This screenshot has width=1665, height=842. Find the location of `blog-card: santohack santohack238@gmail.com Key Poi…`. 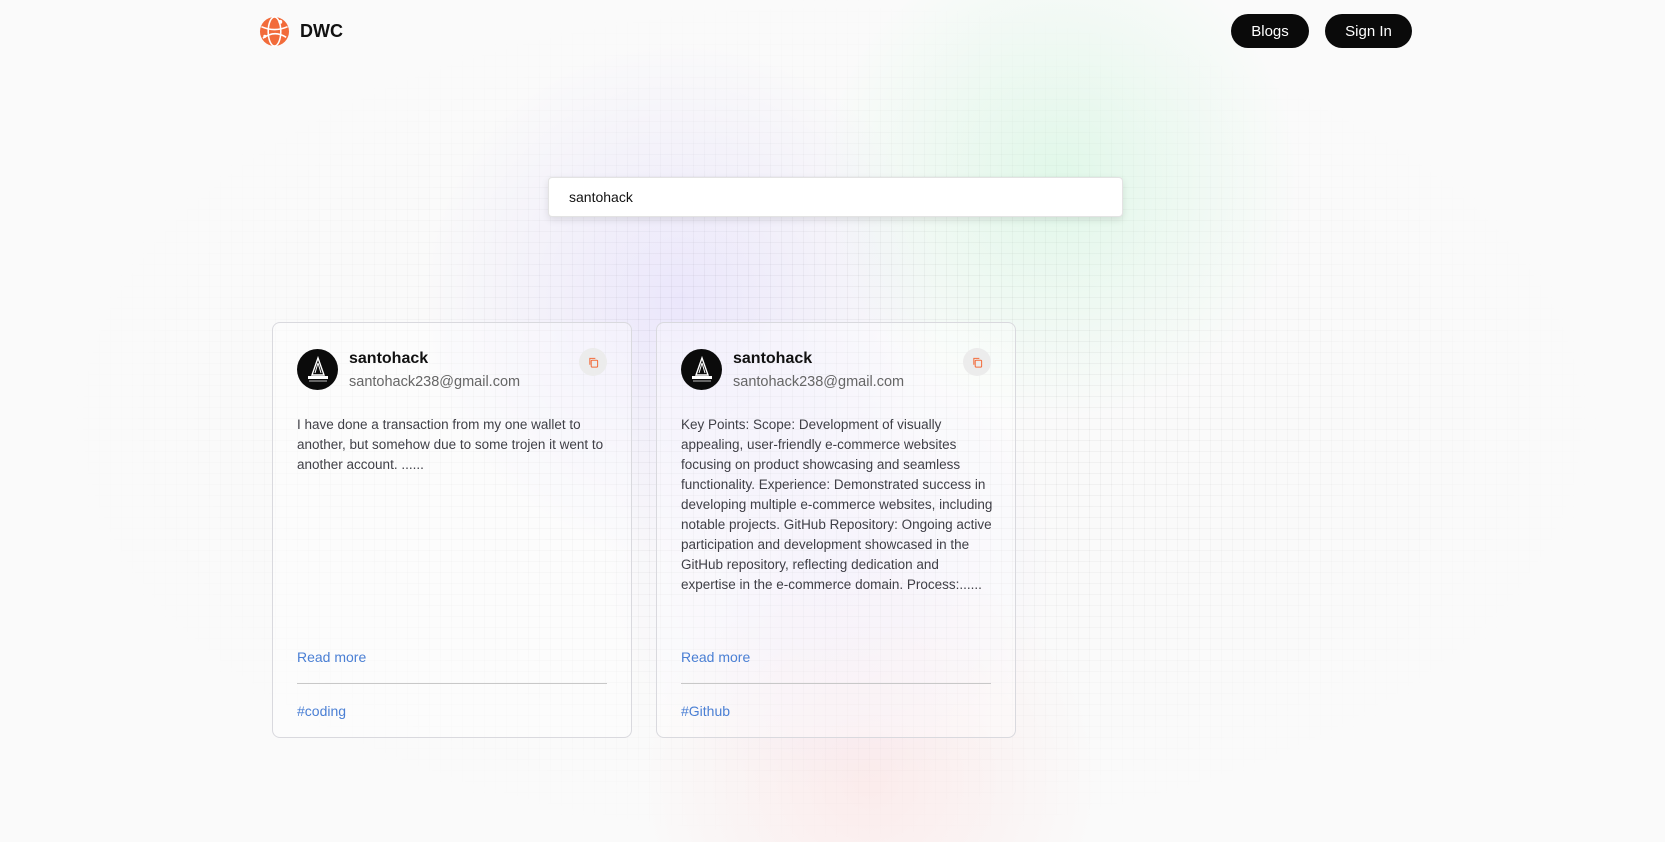

blog-card: santohack santohack238@gmail.com Key Poi… is located at coordinates (836, 530).